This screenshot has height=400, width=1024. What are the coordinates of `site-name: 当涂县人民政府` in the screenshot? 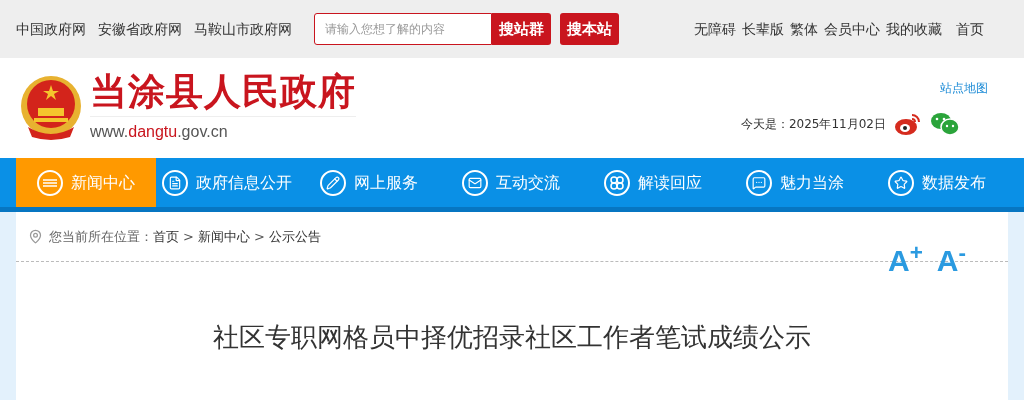 It's located at (223, 91).